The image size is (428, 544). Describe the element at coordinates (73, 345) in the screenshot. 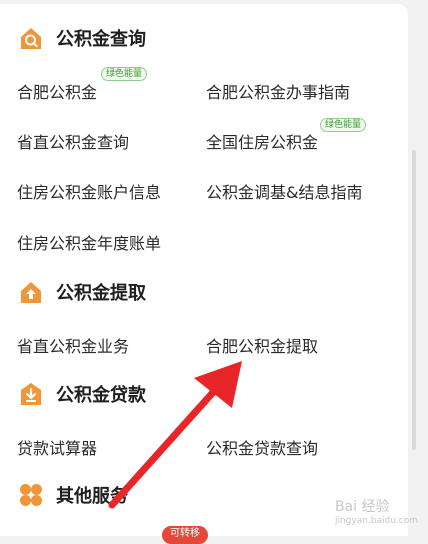

I see `menu-item-provincial-business: 省直公积金业务` at that location.